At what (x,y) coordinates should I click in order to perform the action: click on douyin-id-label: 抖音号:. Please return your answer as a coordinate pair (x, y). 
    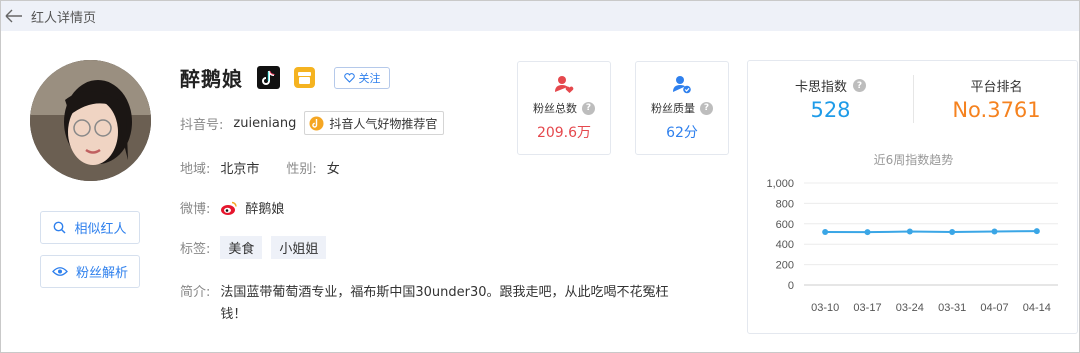
    Looking at the image, I should click on (202, 125).